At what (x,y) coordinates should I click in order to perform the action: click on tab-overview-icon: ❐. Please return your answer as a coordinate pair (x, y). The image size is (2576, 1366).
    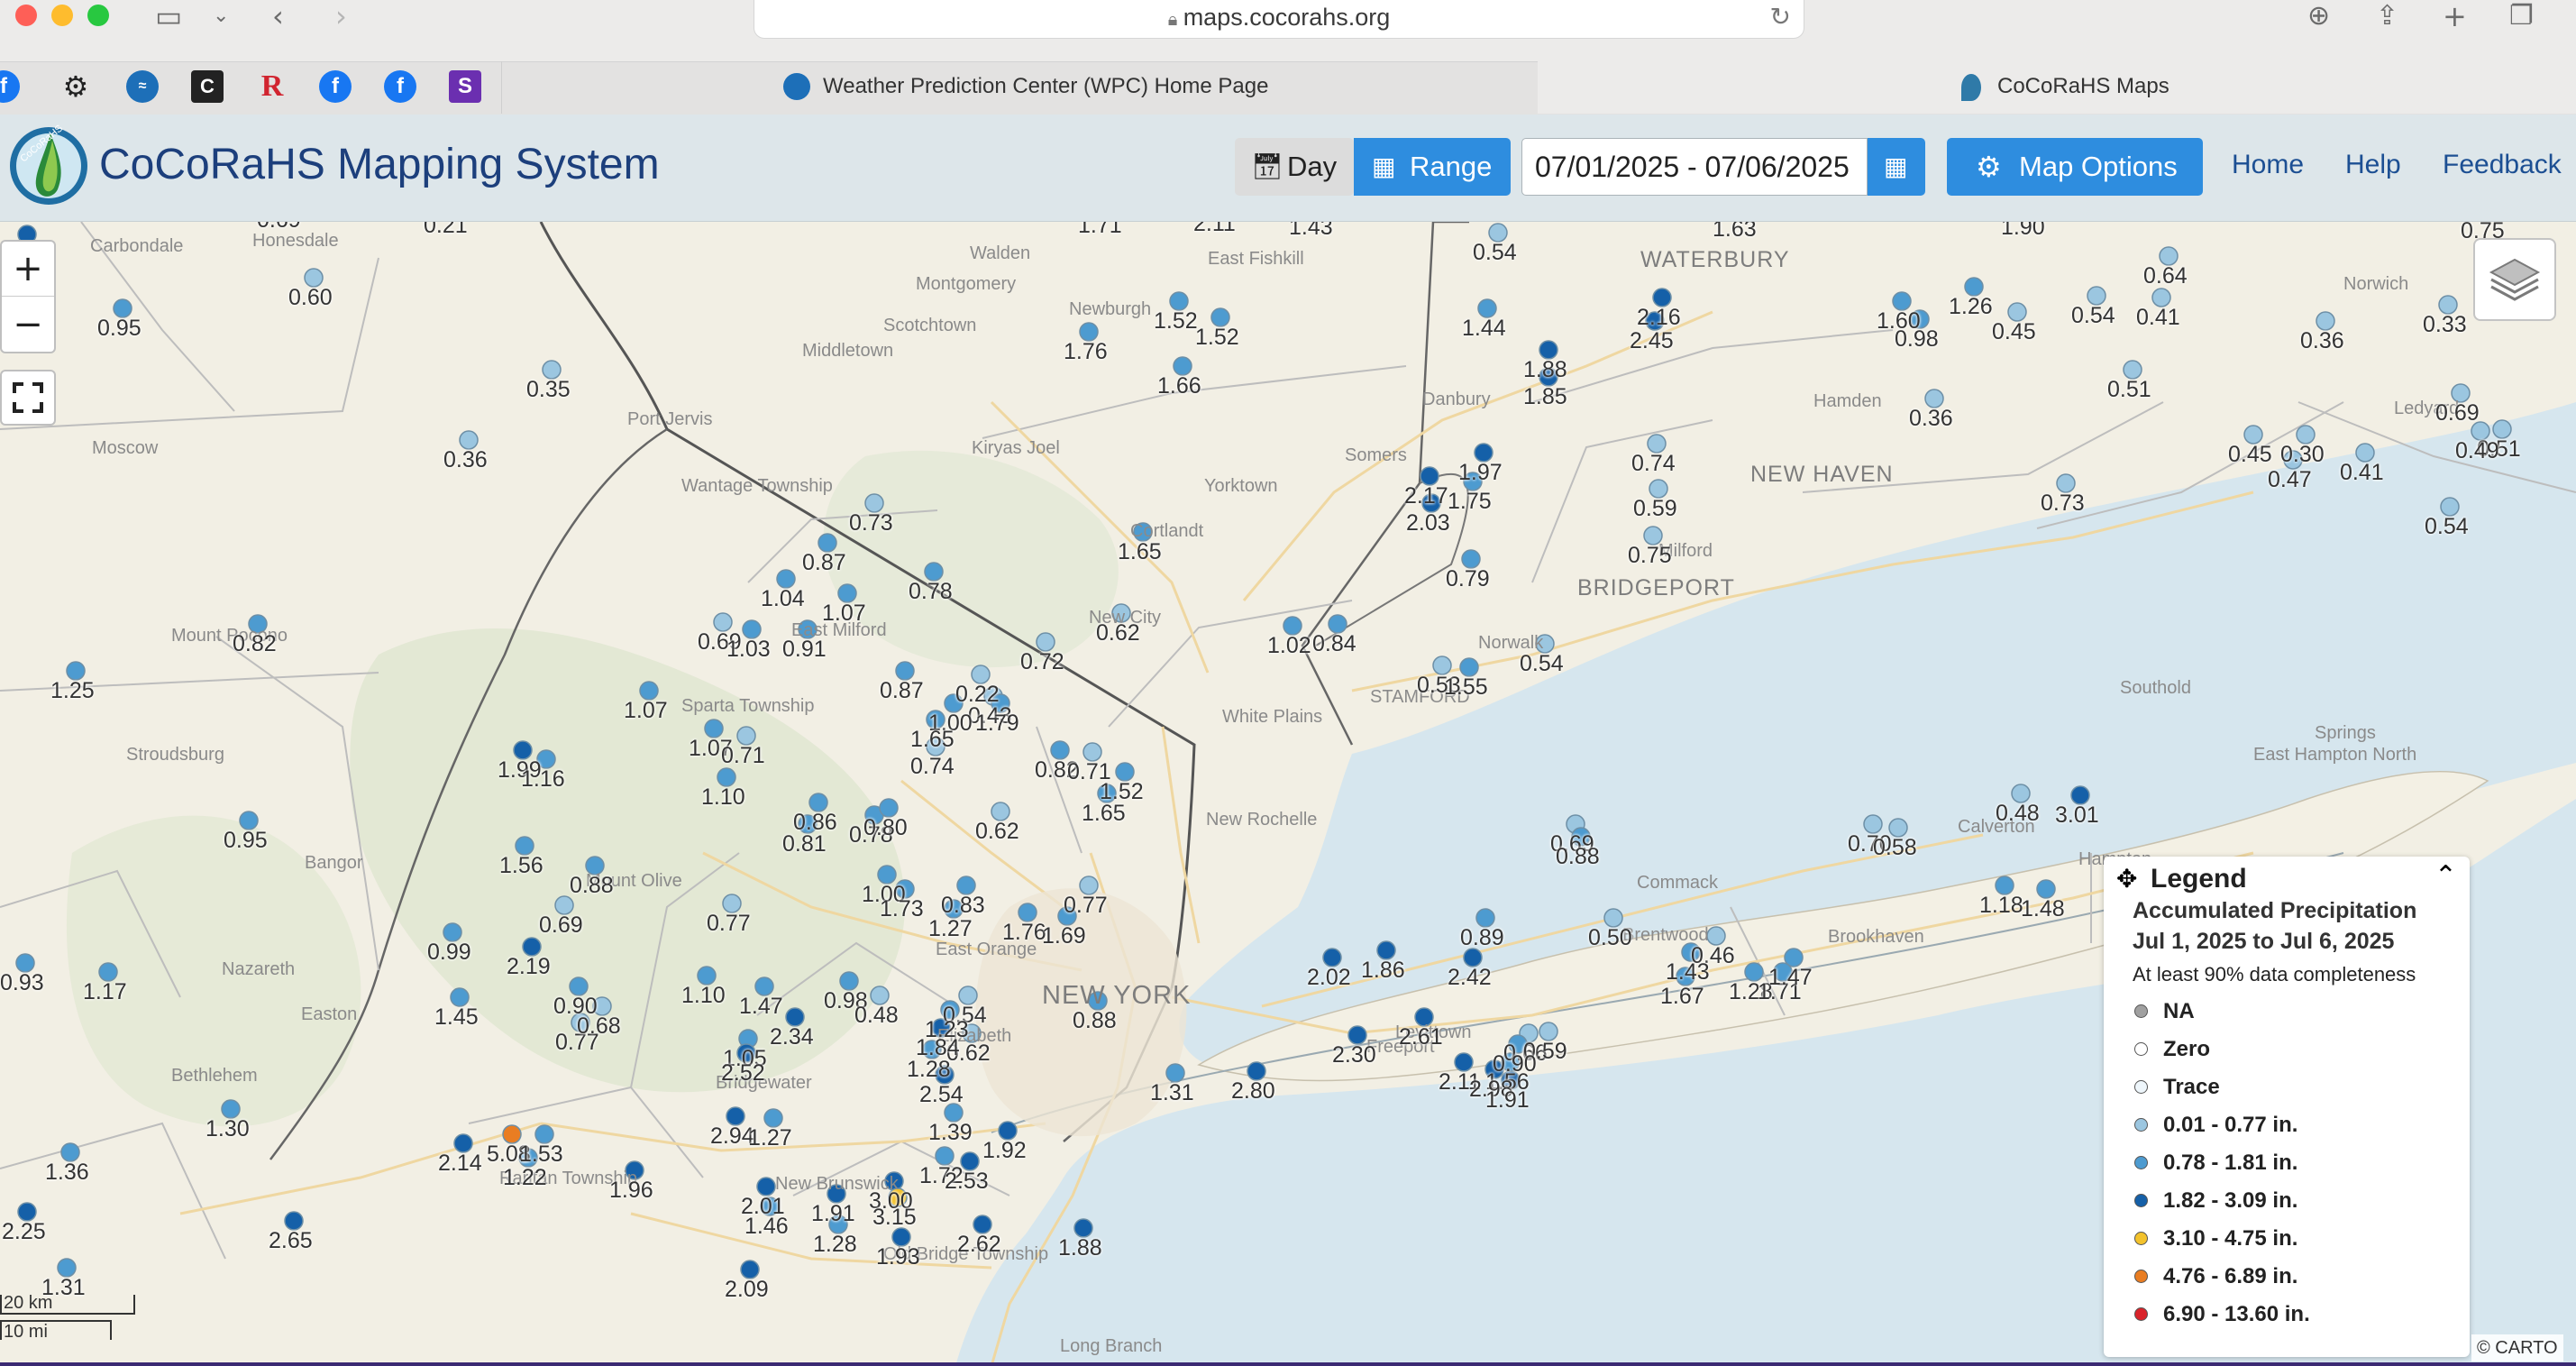
    Looking at the image, I should click on (2521, 16).